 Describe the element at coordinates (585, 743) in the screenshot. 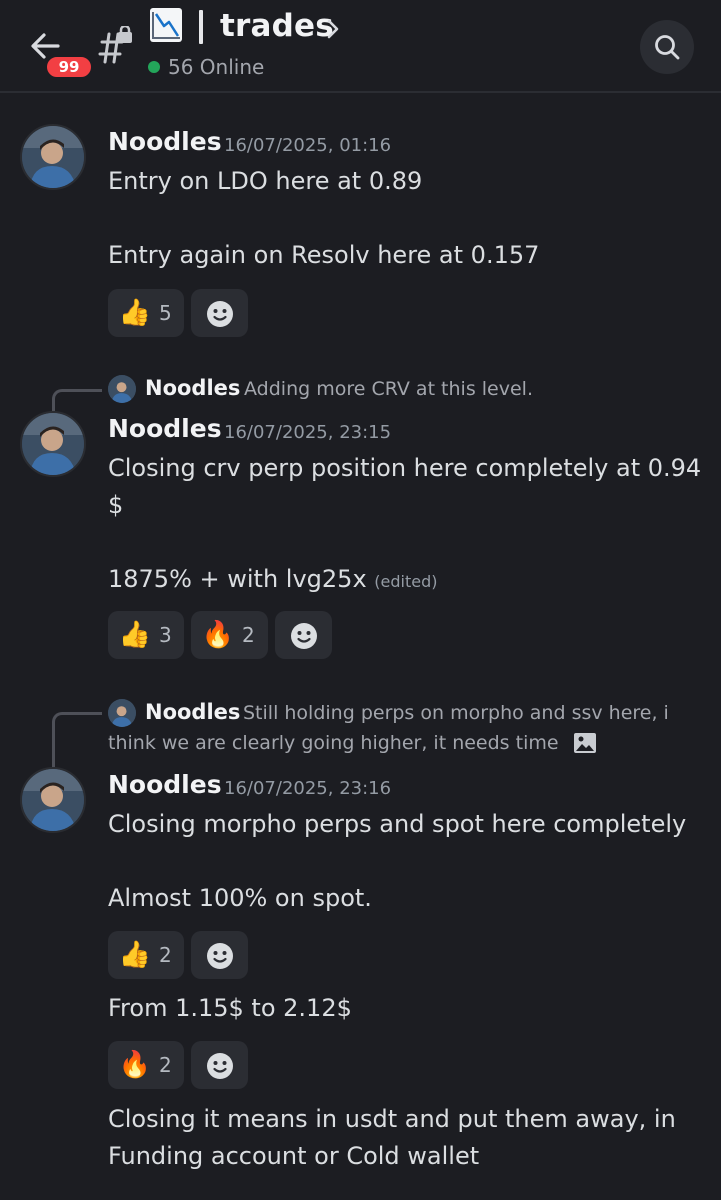

I see `image-attachment-icon` at that location.